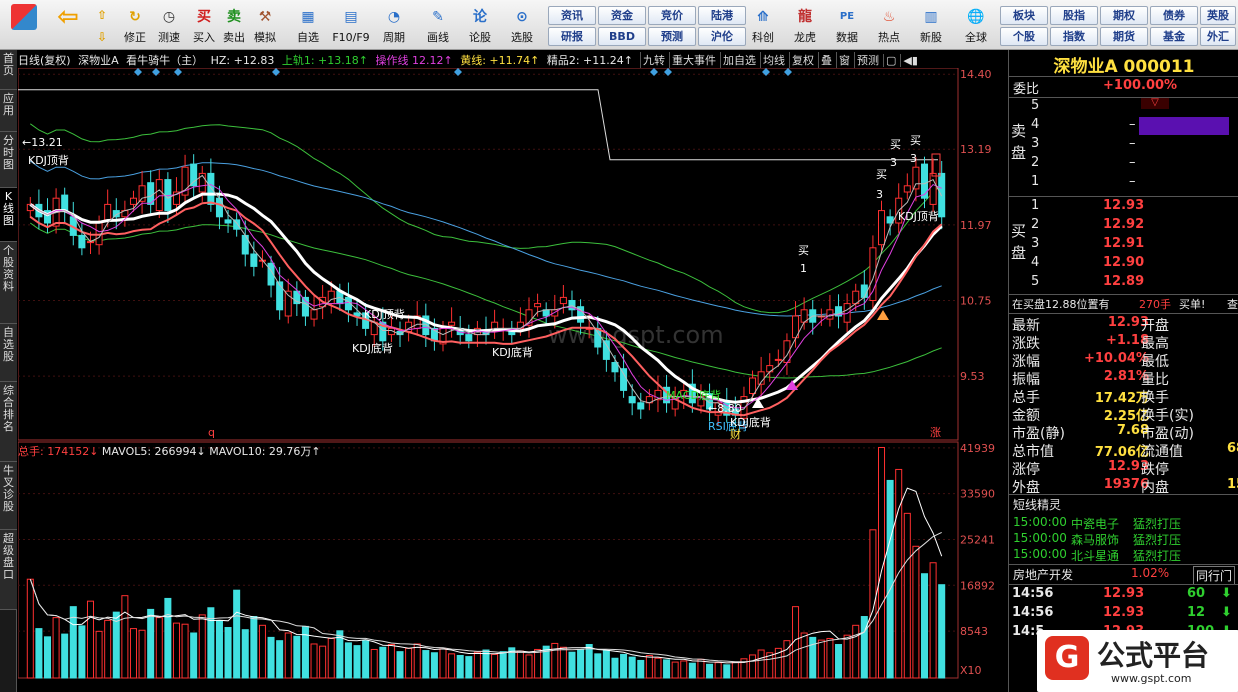  Describe the element at coordinates (234, 25) in the screenshot. I see `sell-button: 卖卖出` at that location.